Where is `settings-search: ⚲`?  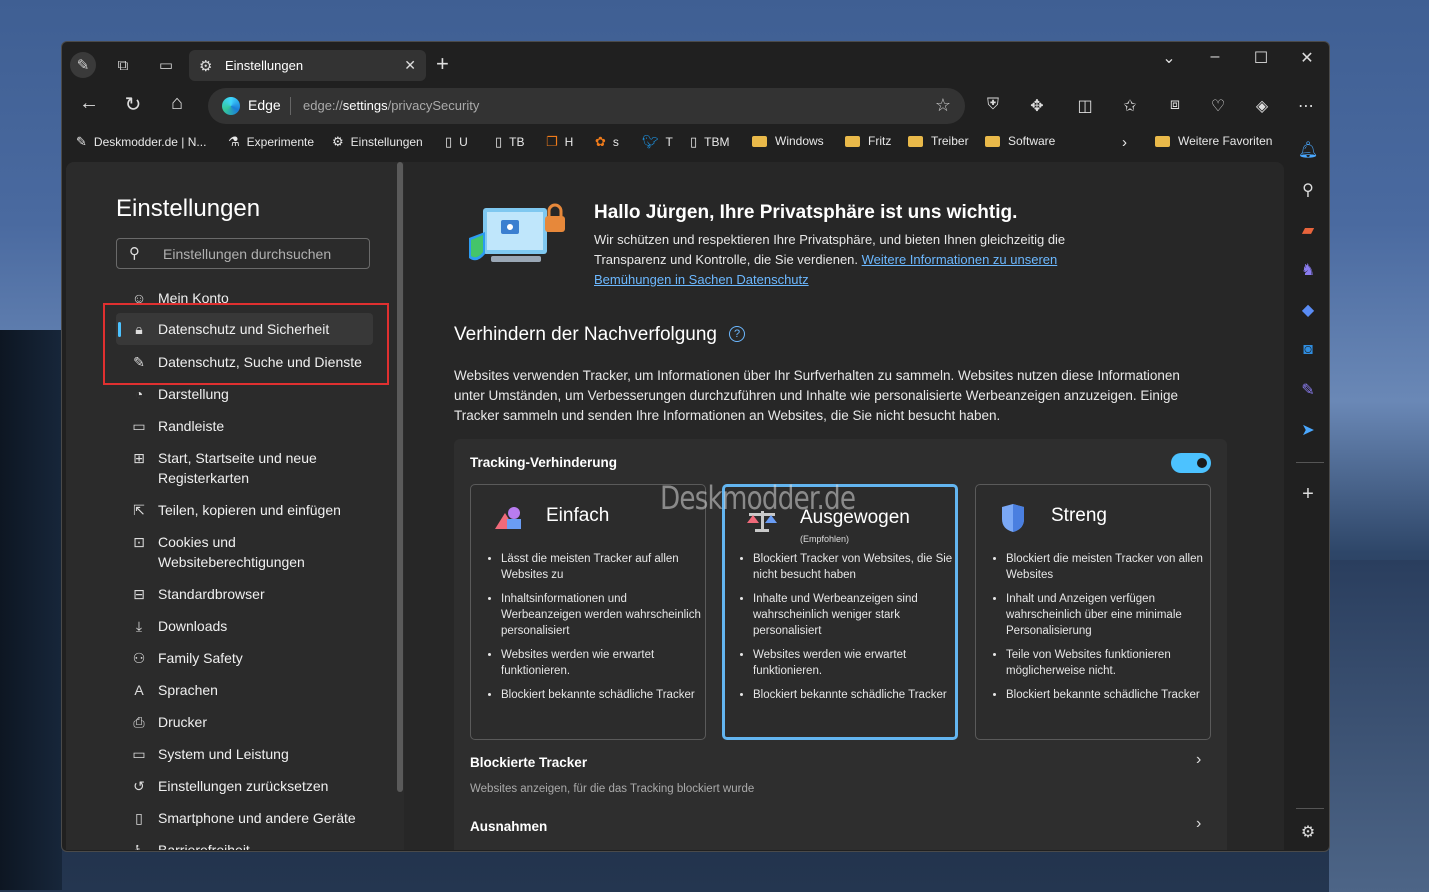 settings-search: ⚲ is located at coordinates (243, 253).